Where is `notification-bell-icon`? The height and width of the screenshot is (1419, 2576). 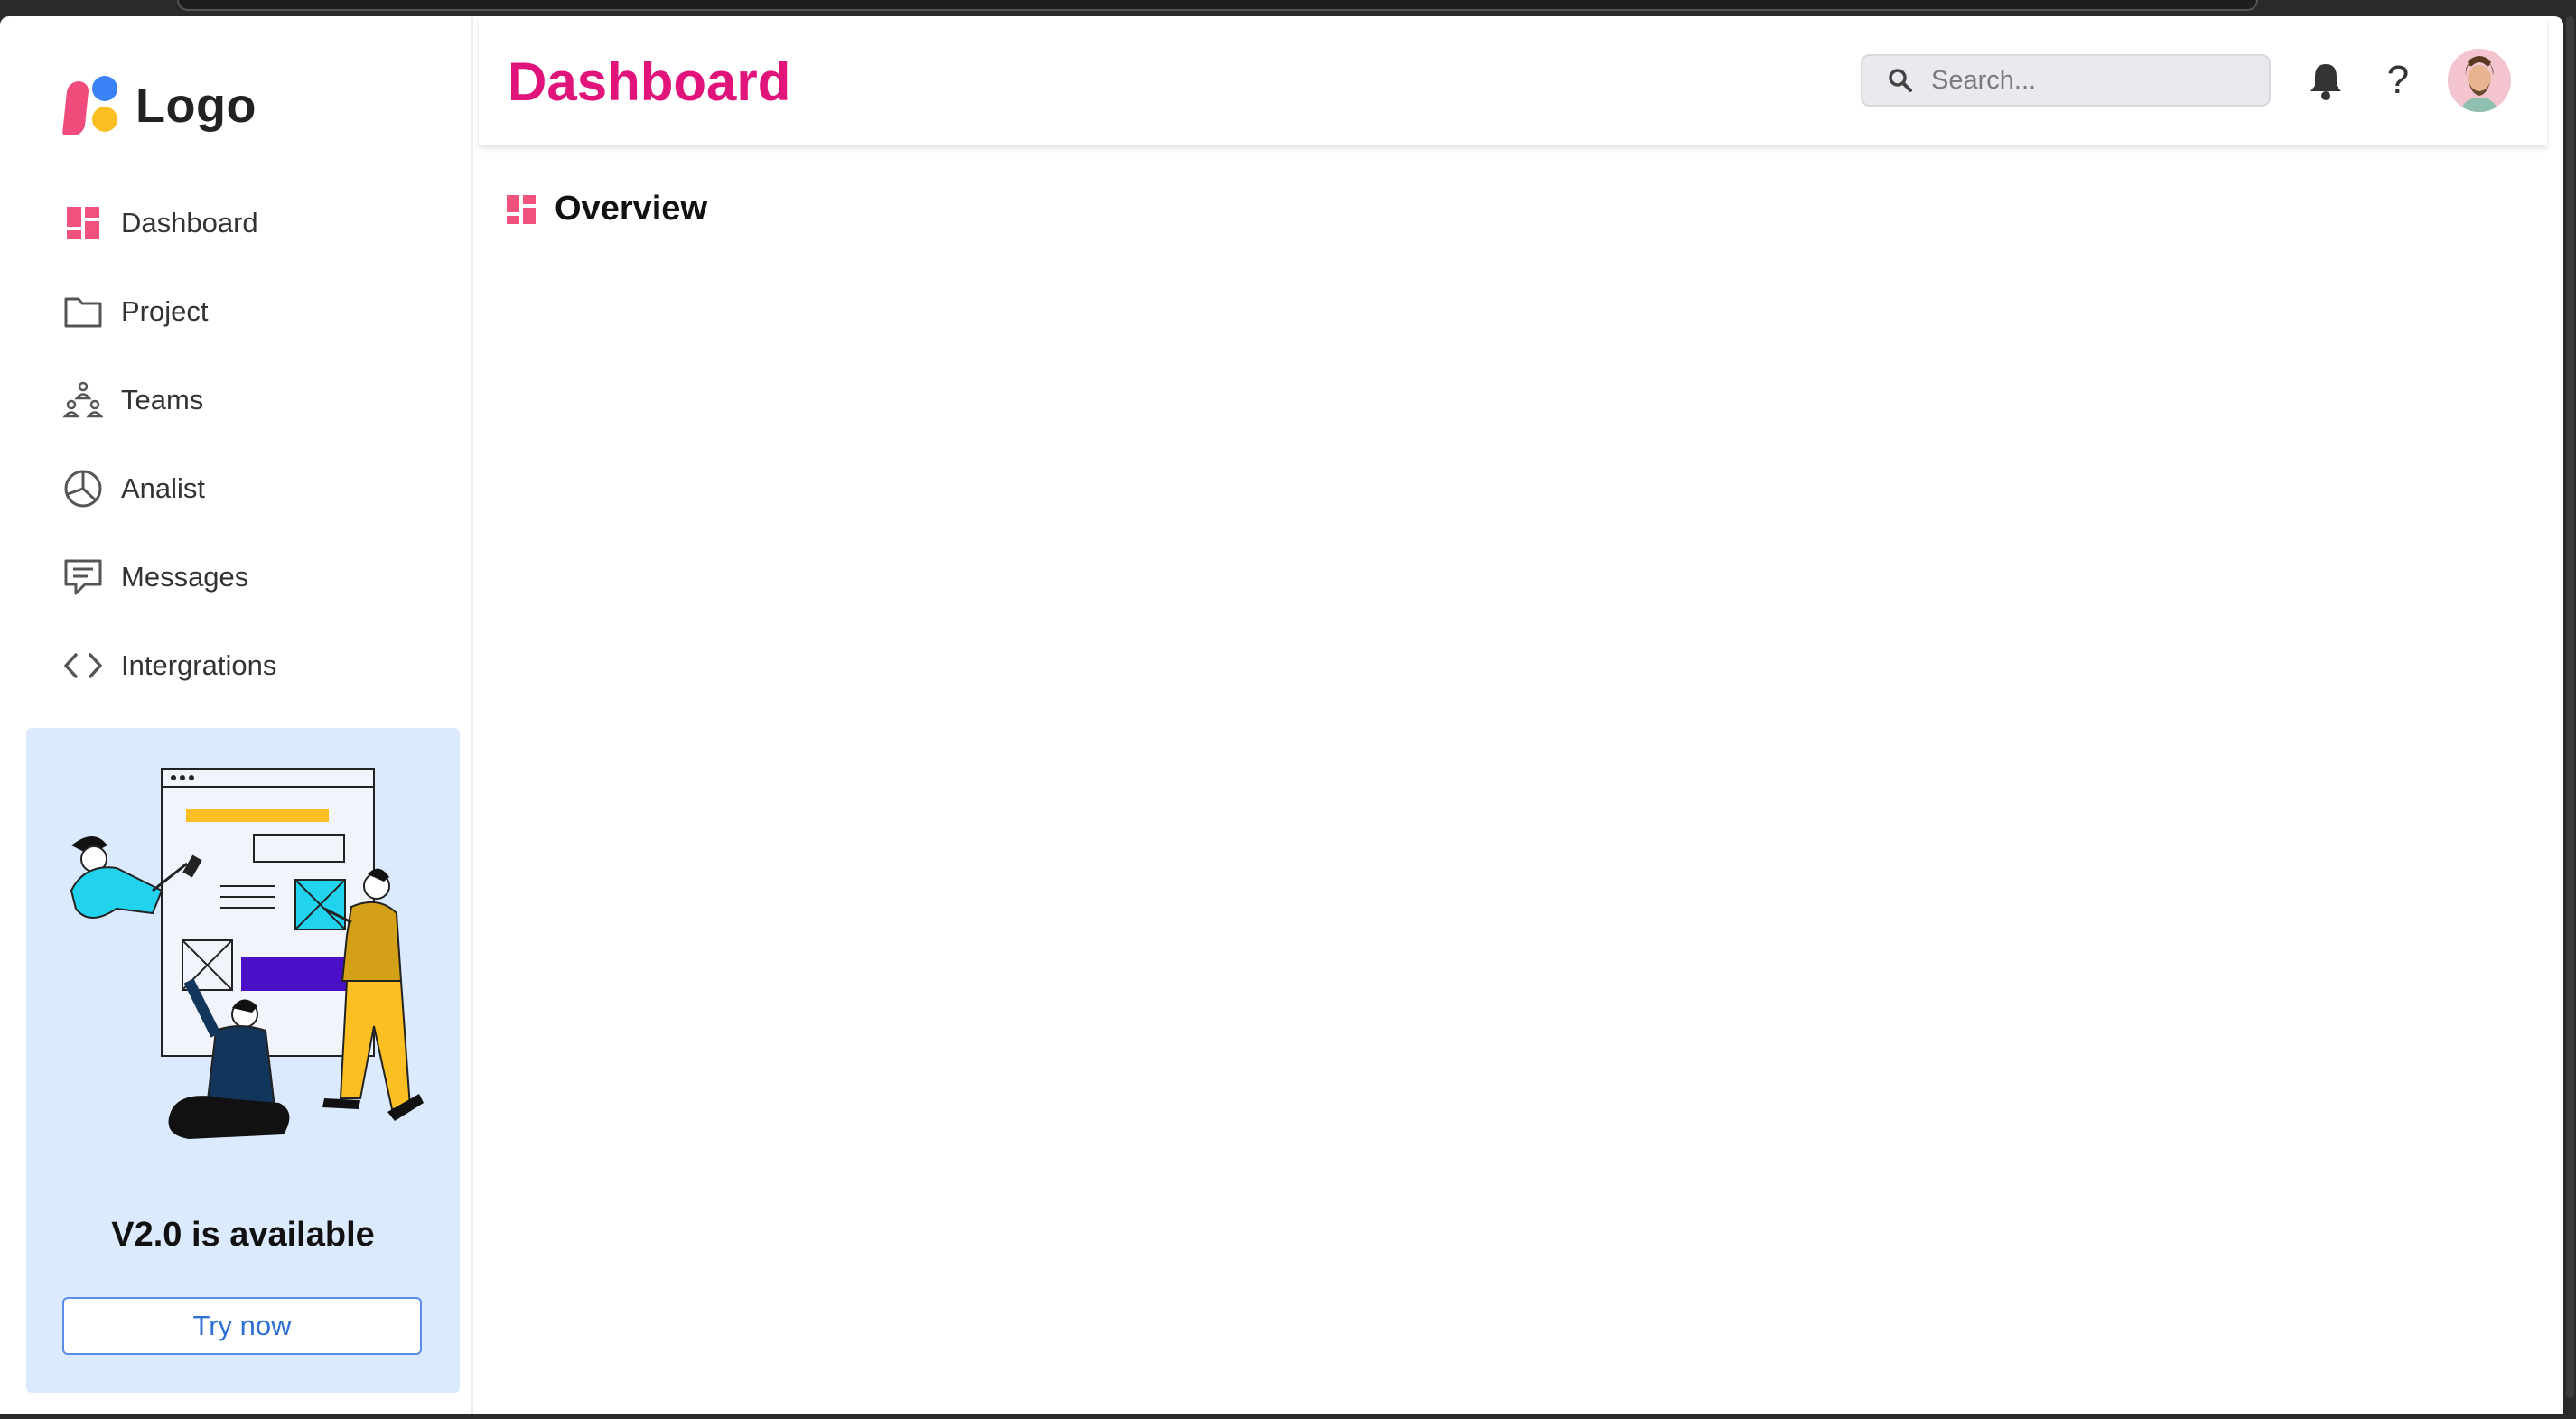
notification-bell-icon is located at coordinates (2325, 80).